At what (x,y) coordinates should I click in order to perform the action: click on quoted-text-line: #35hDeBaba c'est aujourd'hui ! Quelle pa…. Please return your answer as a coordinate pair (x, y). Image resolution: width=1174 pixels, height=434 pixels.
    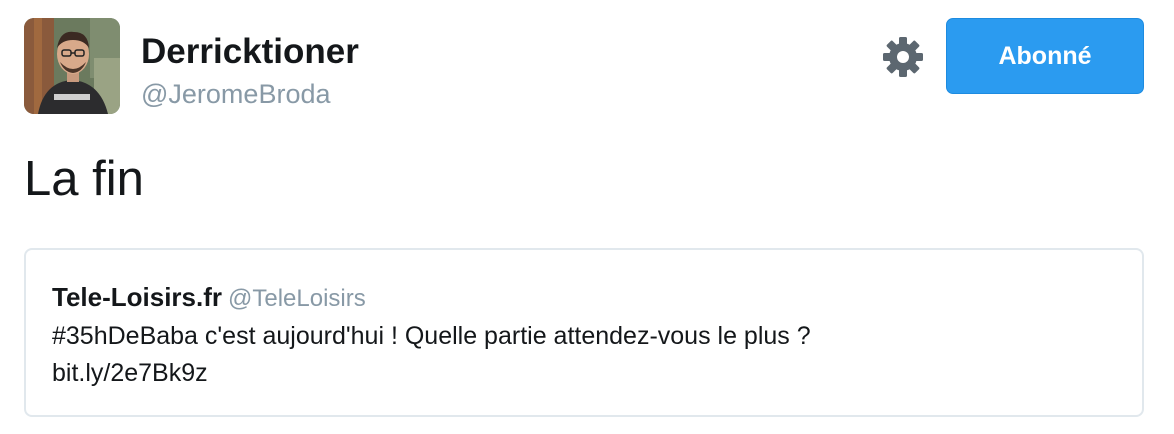
    Looking at the image, I should click on (431, 336).